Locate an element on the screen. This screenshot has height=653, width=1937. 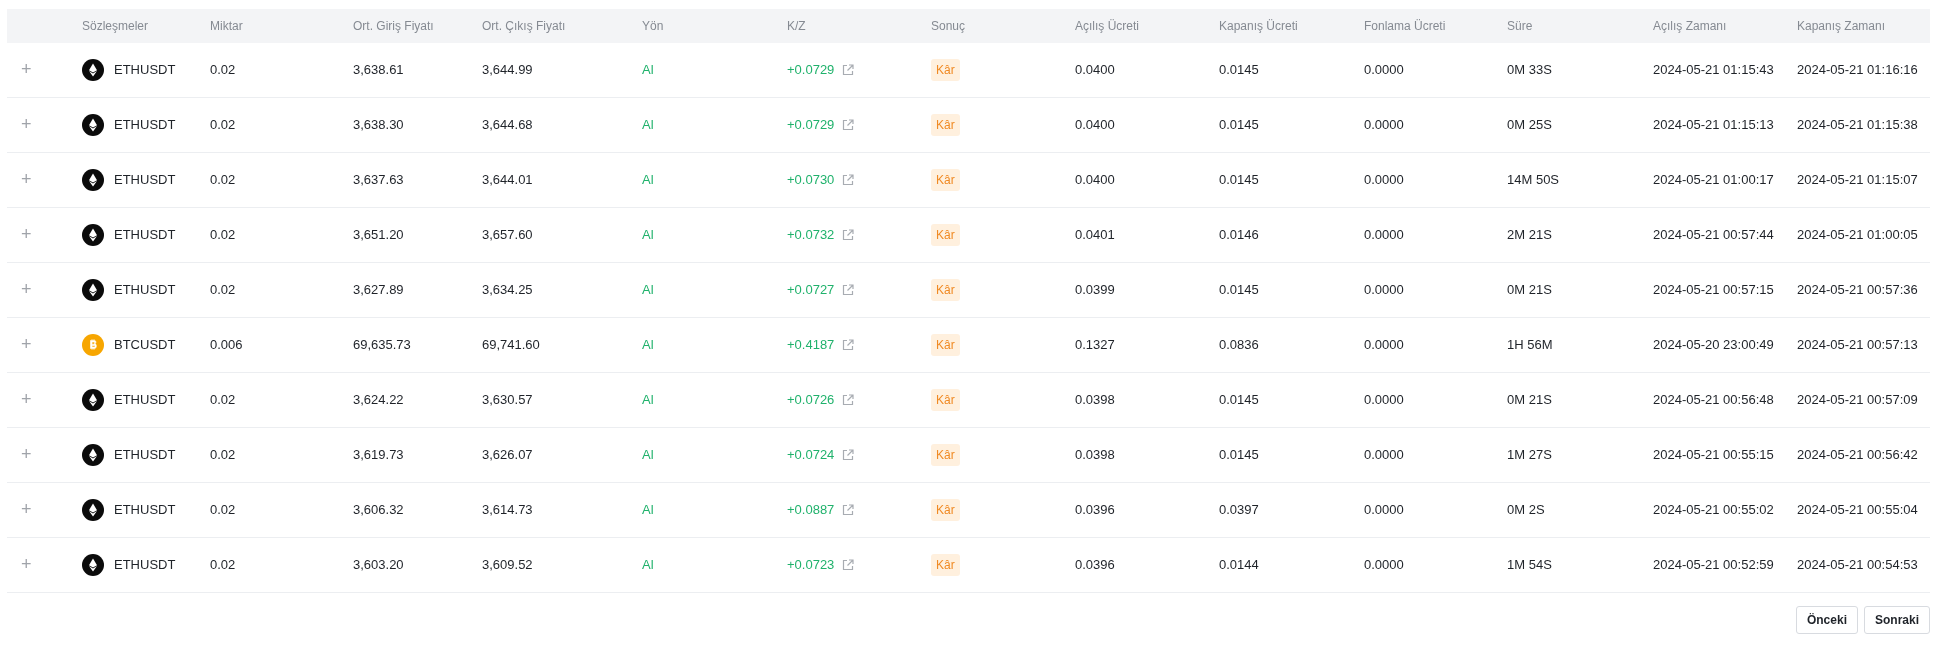
exit-price-cell: 3,614.73 is located at coordinates (507, 510).